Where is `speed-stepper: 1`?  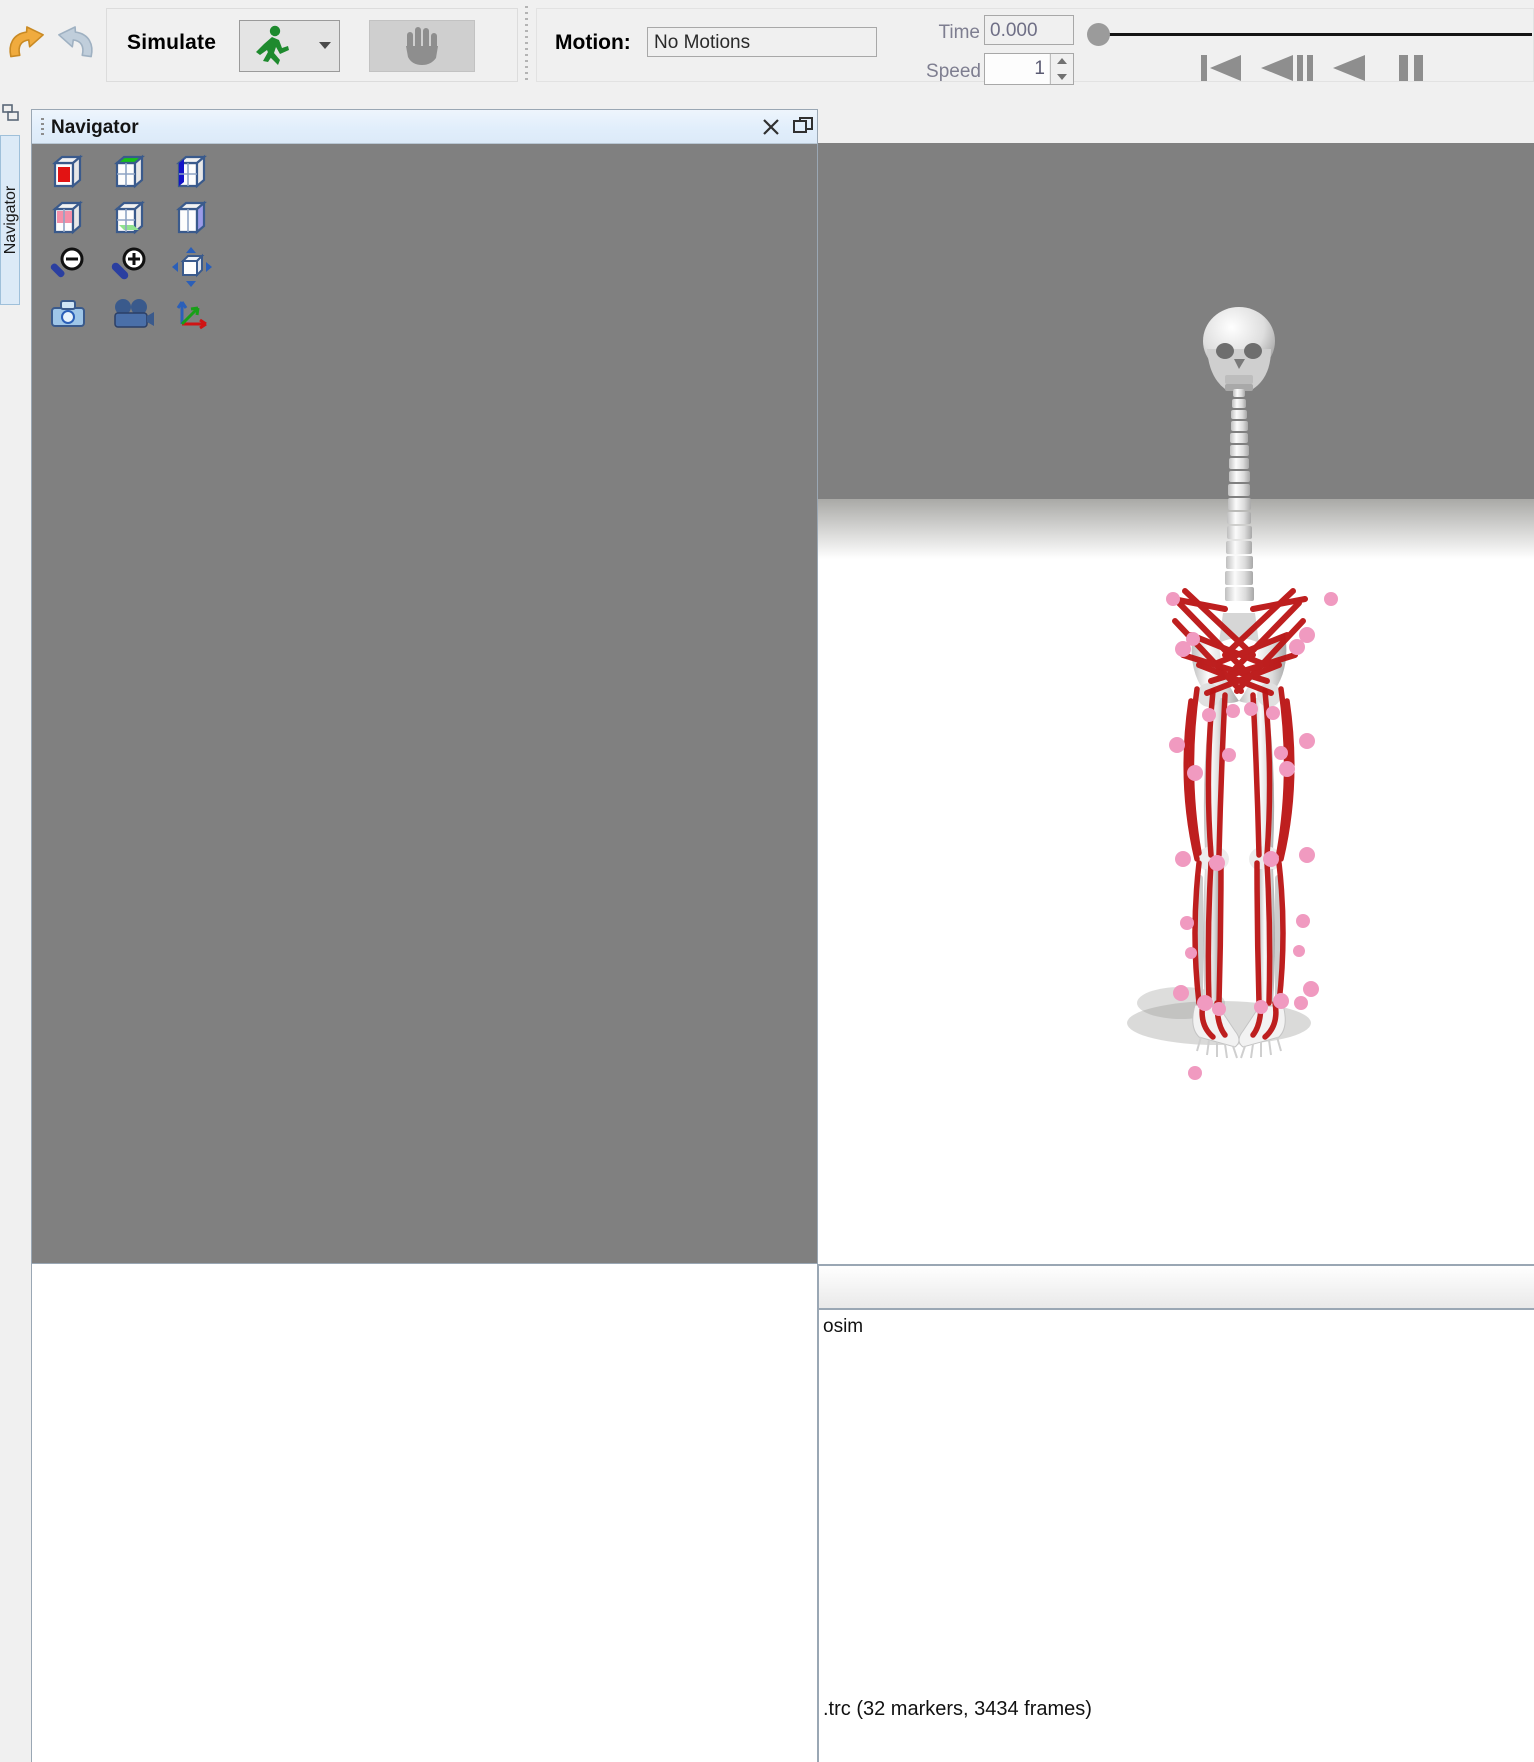 speed-stepper: 1 is located at coordinates (1029, 69).